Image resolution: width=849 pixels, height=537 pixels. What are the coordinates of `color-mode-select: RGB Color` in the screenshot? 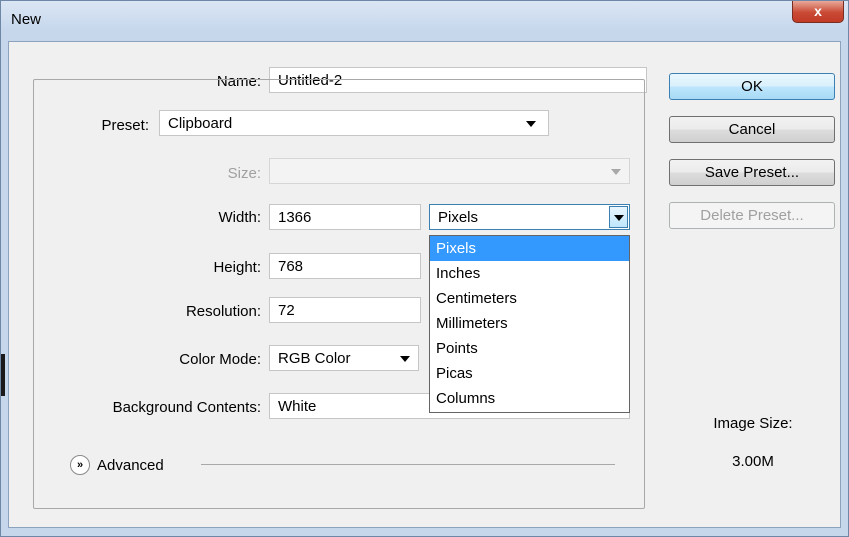 It's located at (344, 358).